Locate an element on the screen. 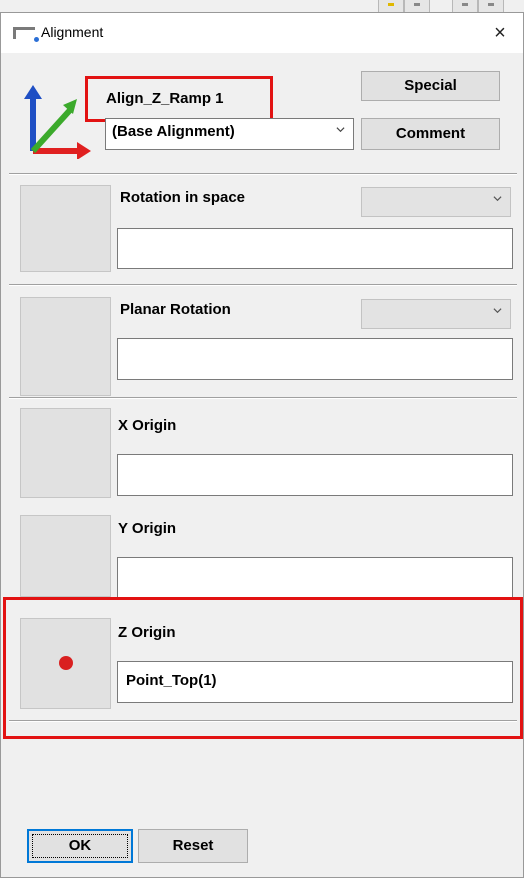 Image resolution: width=524 pixels, height=878 pixels. y-origin-label: Y Origin is located at coordinates (147, 528).